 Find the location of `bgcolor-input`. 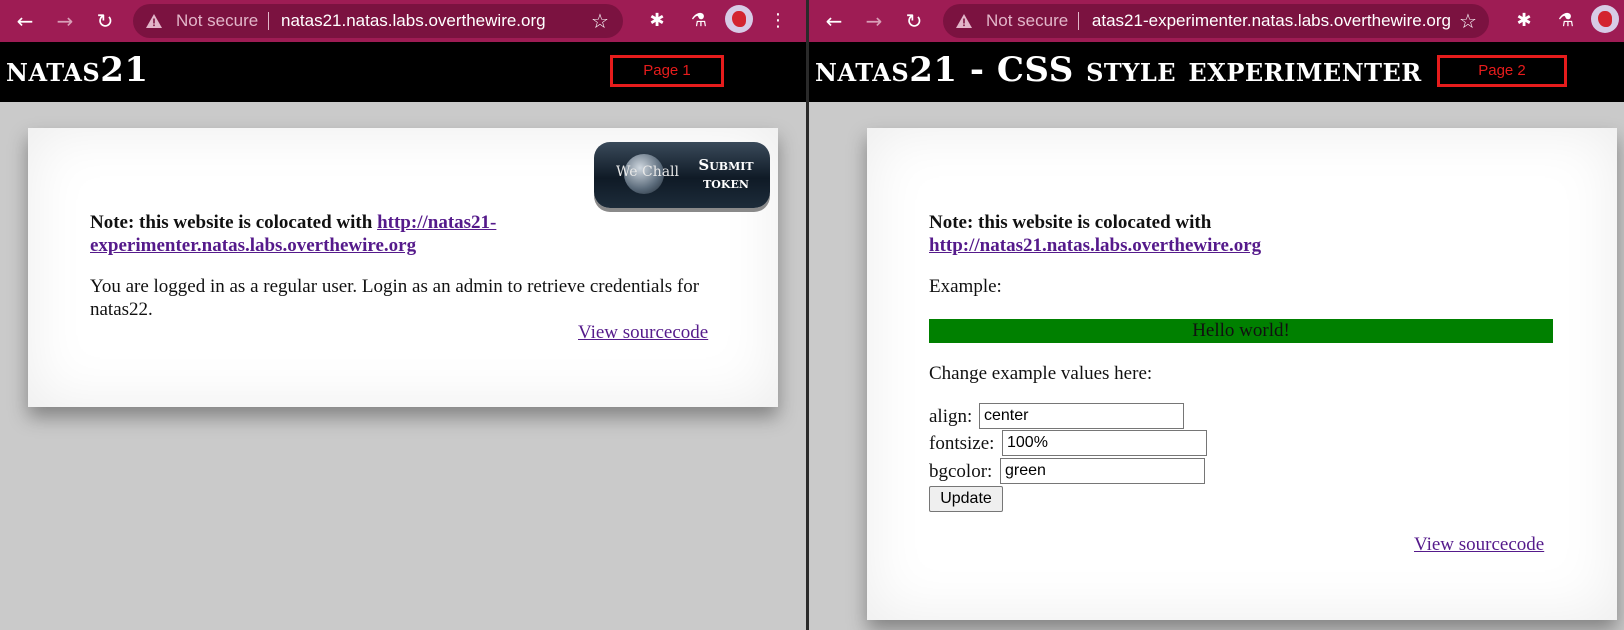

bgcolor-input is located at coordinates (1102, 471).